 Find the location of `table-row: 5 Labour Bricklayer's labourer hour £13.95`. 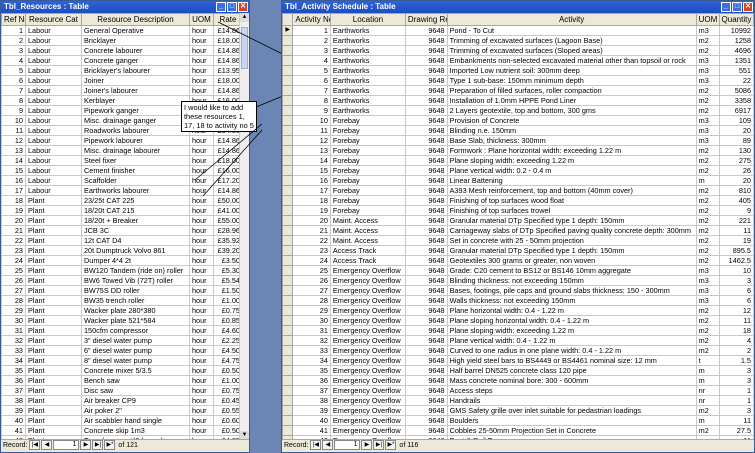

table-row: 5 Labour Bricklayer's labourer hour £13.95 is located at coordinates (122, 70).